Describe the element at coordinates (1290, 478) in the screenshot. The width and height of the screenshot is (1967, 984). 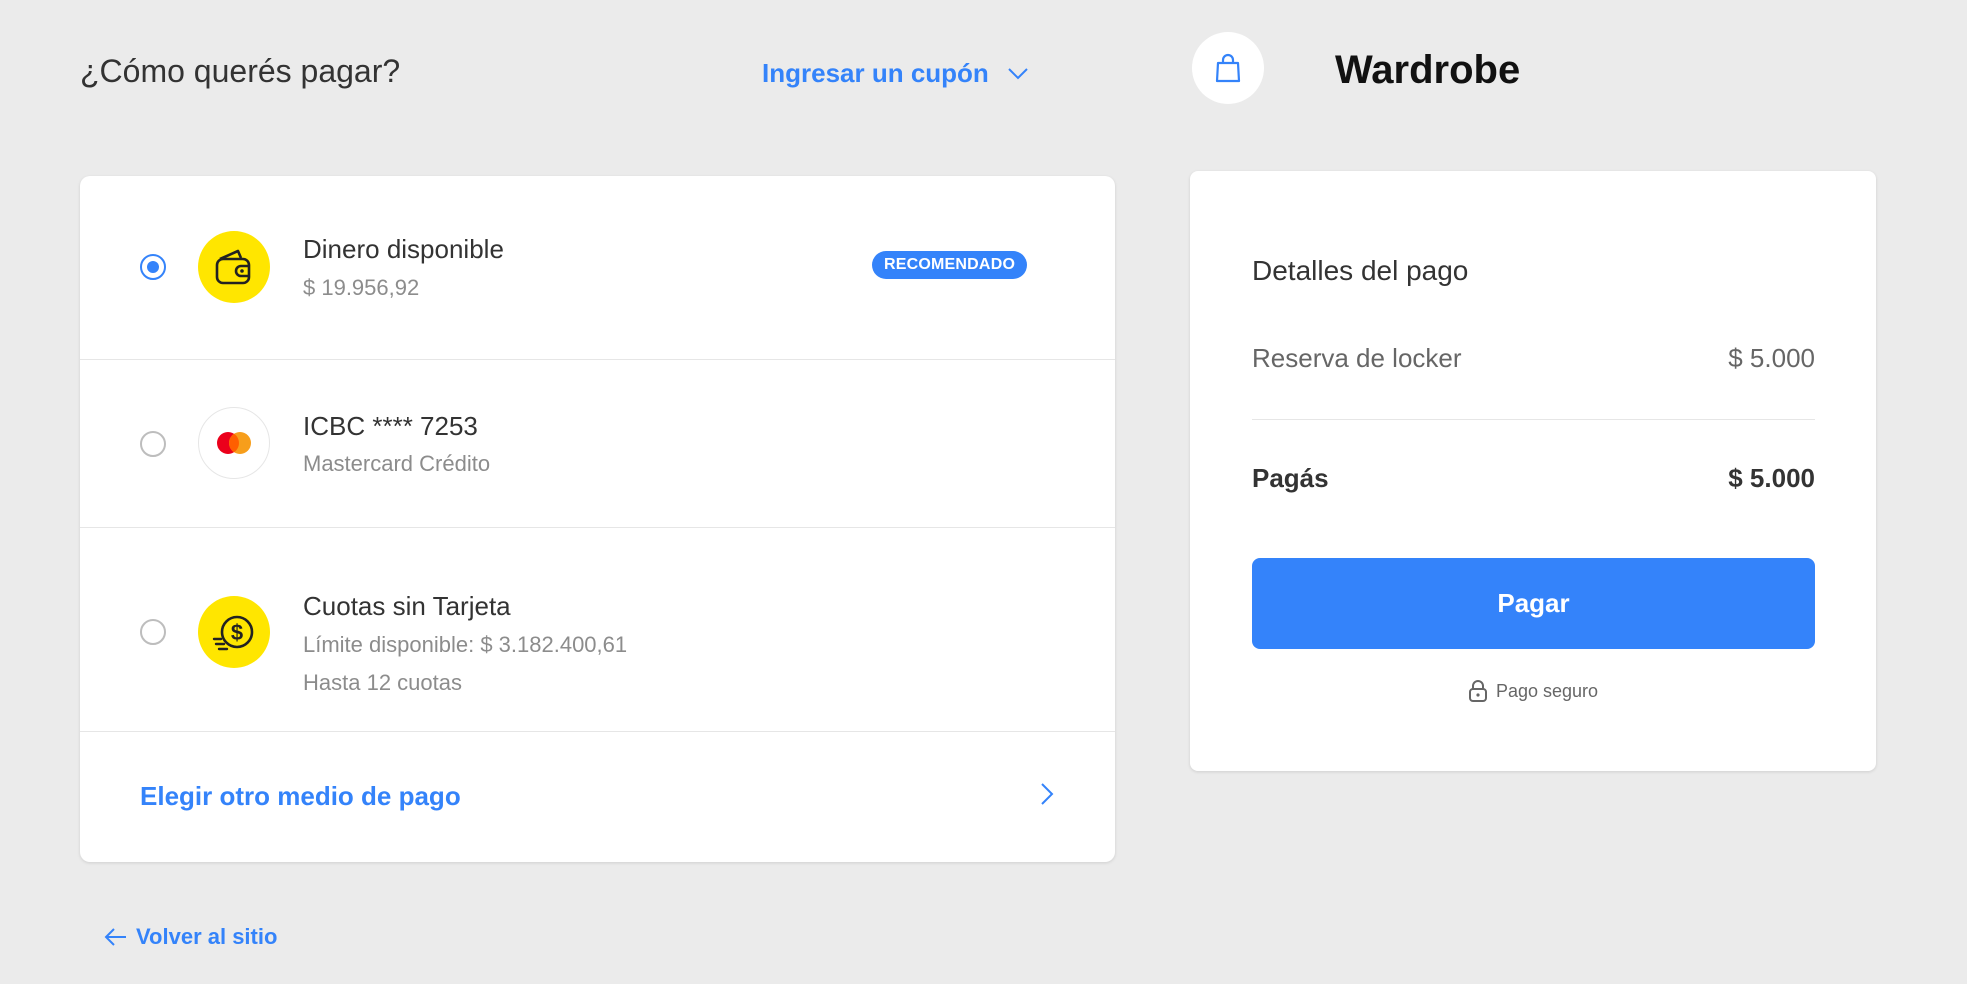
I see `total-label: Pagás` at that location.